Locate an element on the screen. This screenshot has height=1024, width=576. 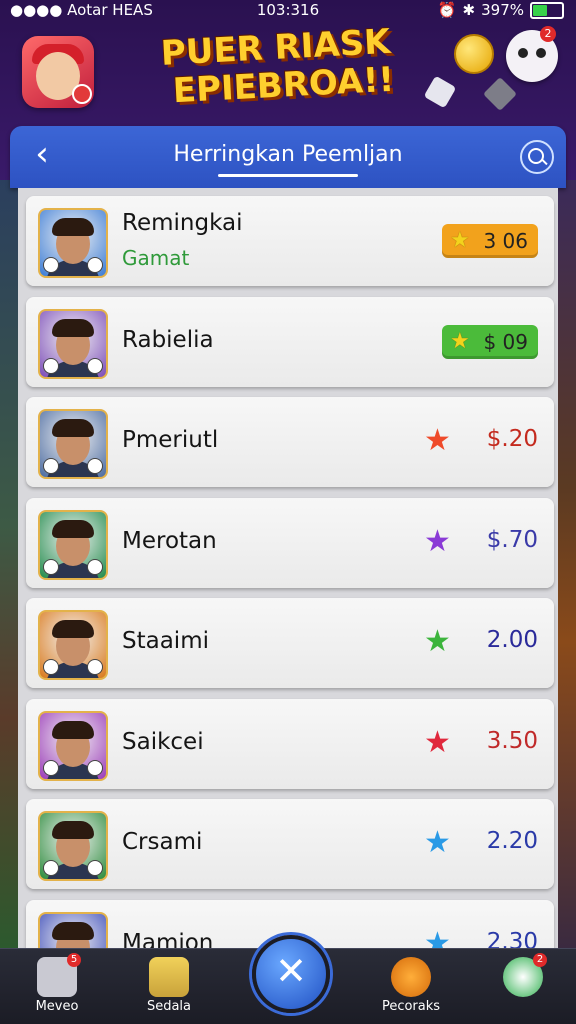
bottom-nav: 5 Meveo Sedala ✕ Pecoraks 2 is located at coordinates (288, 979).